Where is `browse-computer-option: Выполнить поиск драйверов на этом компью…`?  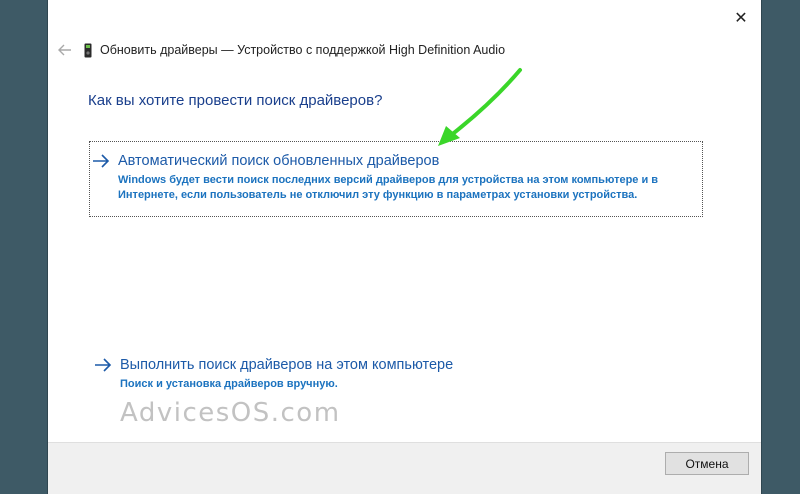
browse-computer-option: Выполнить поиск драйверов на этом компью… is located at coordinates (392, 374).